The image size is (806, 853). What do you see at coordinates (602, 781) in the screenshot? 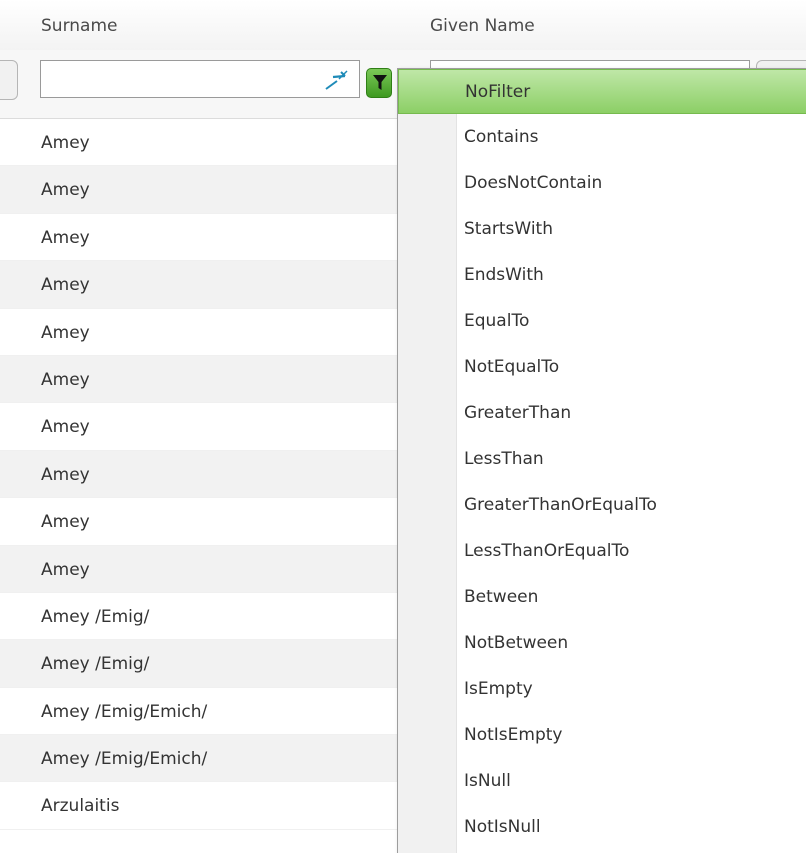
I see `menu-item-isnull: IsNull` at bounding box center [602, 781].